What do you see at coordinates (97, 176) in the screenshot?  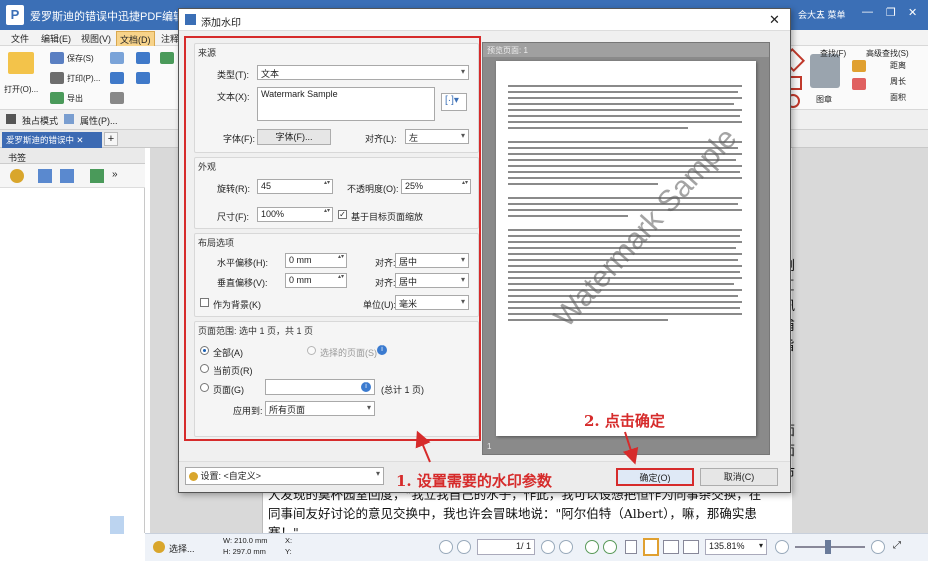 I see `new-bookmark-icon` at bounding box center [97, 176].